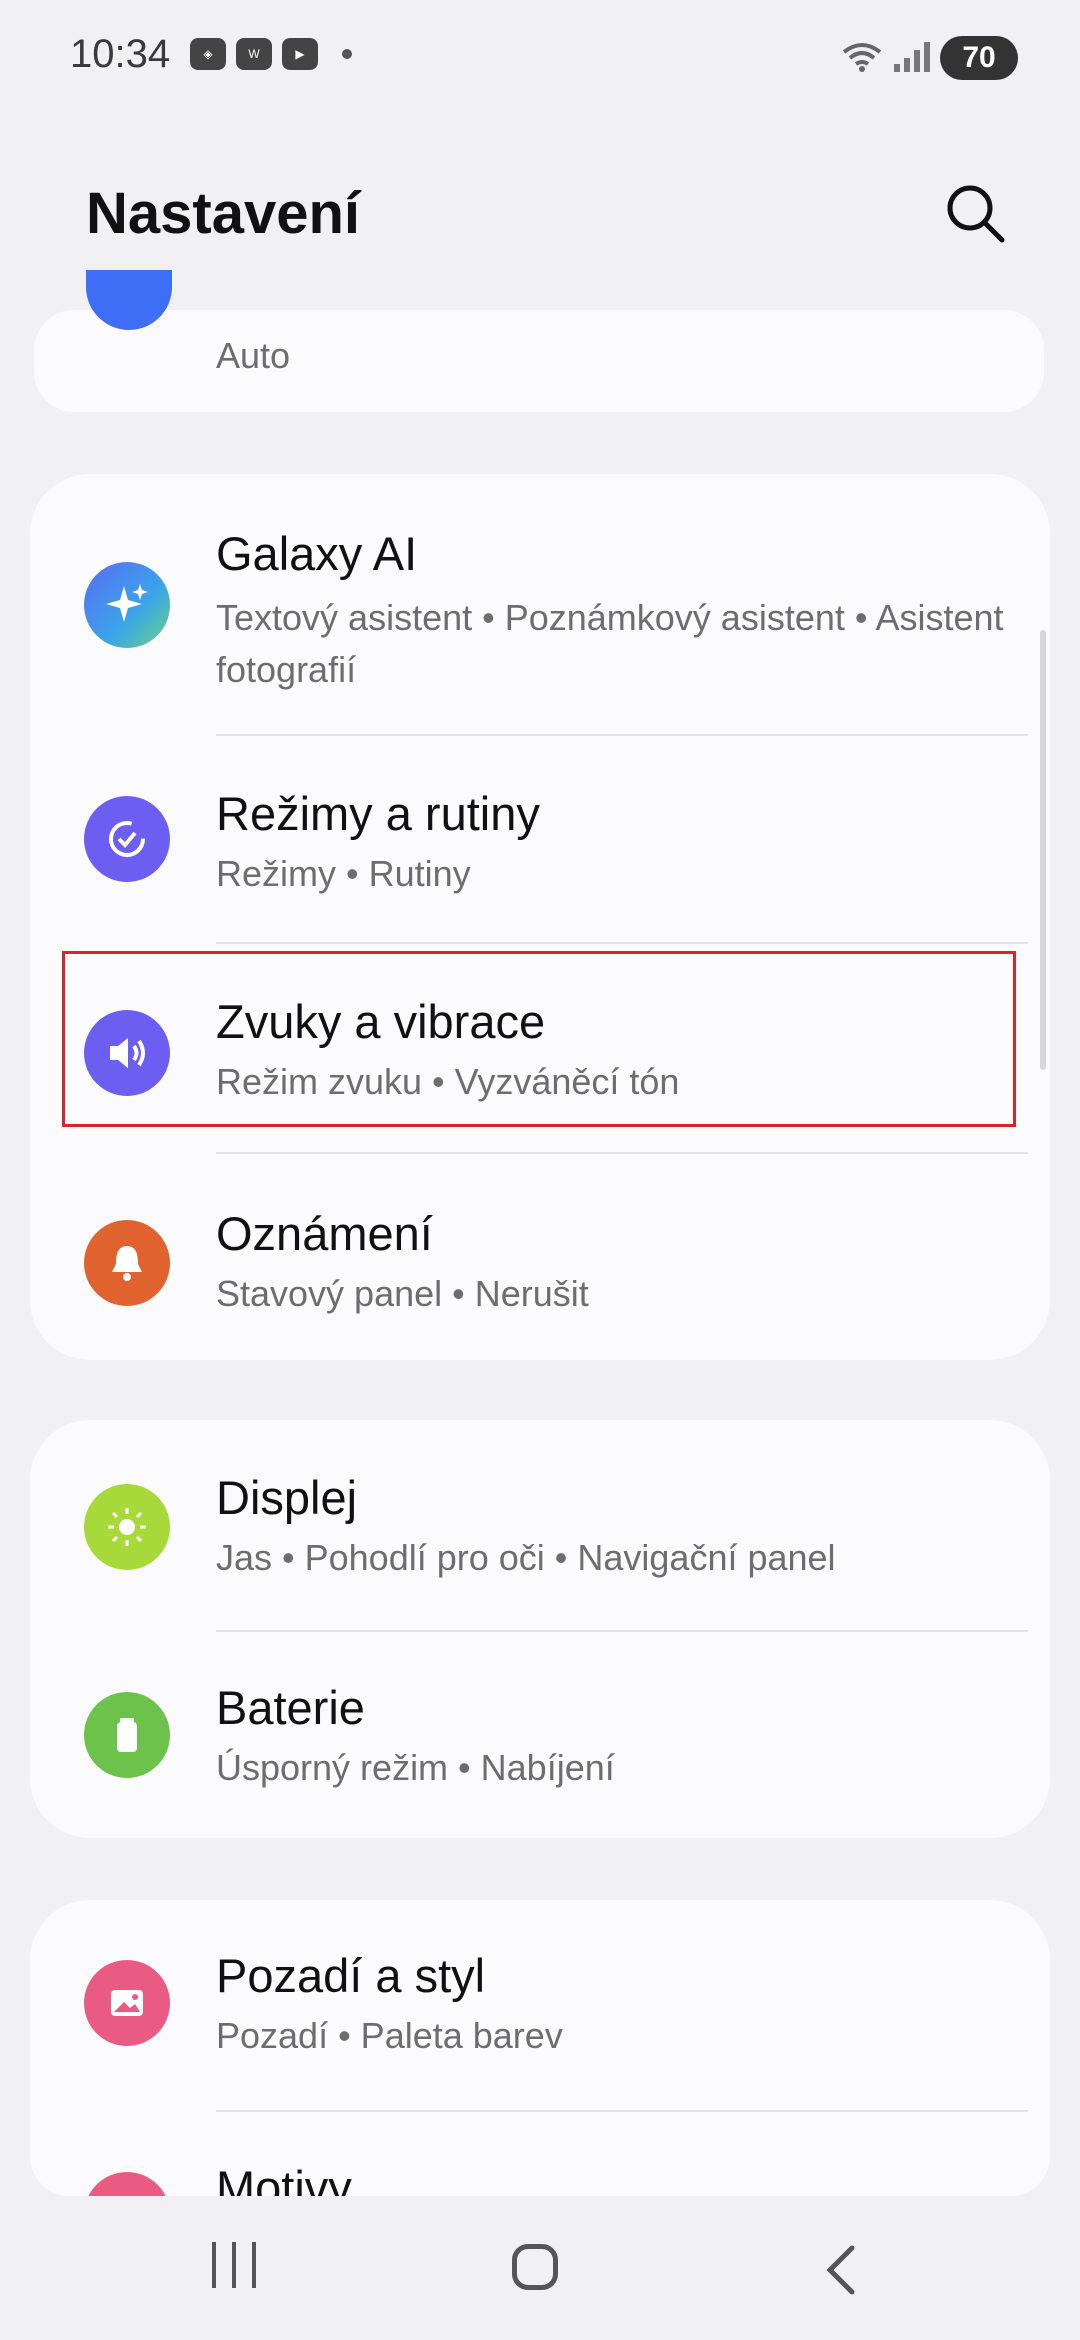 The image size is (1080, 2340). I want to click on battery-charging-icon: 70, so click(979, 58).